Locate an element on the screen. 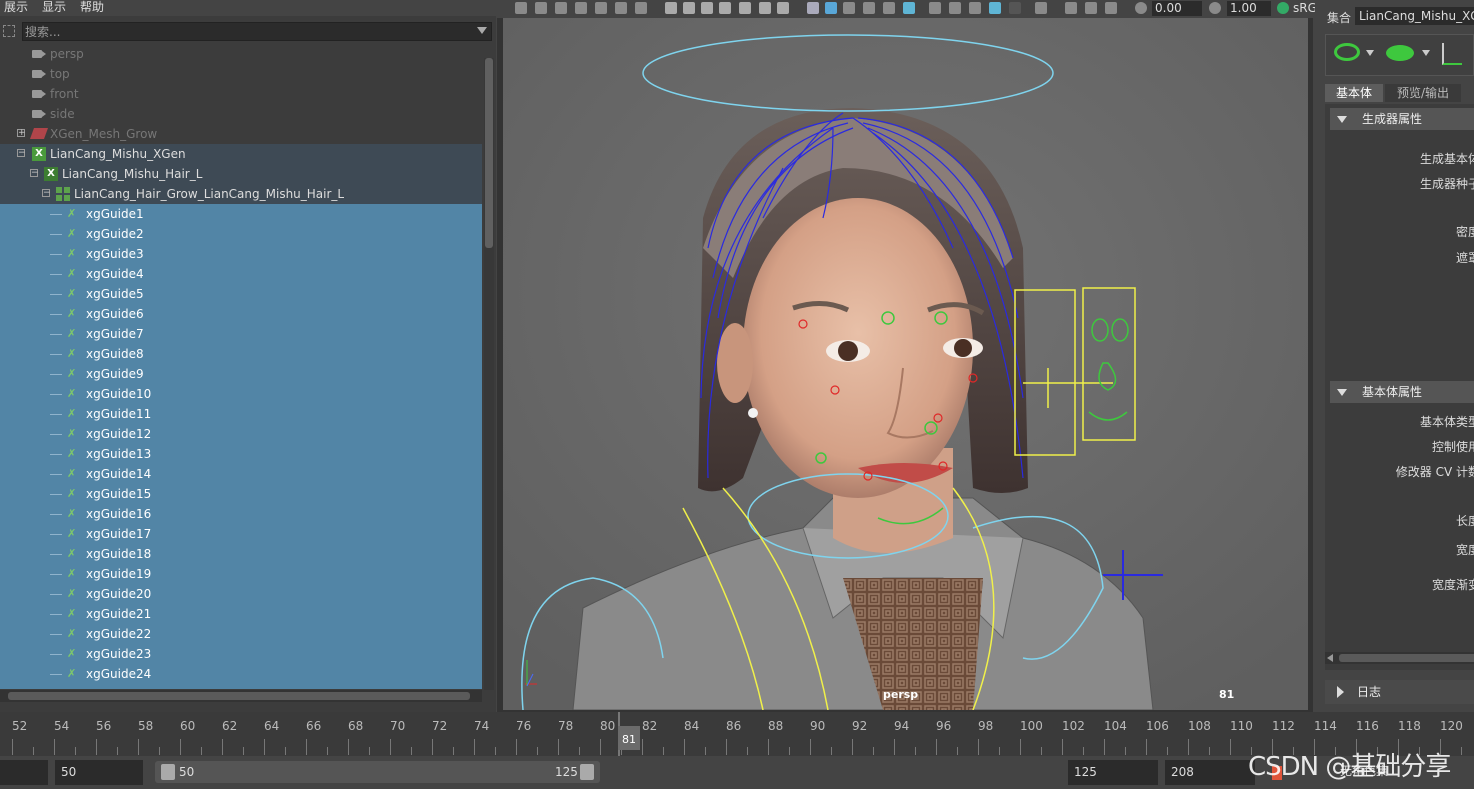 This screenshot has width=1474, height=789. tree-item-xgen-collection: − X LianCang_Mishu_XGen is located at coordinates (241, 154).